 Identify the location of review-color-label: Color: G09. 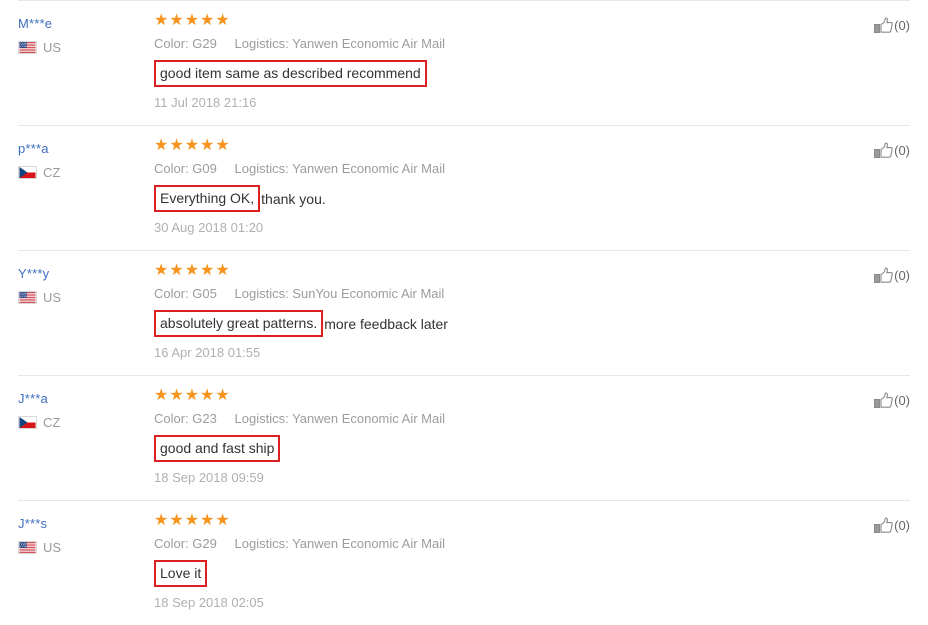
(185, 168).